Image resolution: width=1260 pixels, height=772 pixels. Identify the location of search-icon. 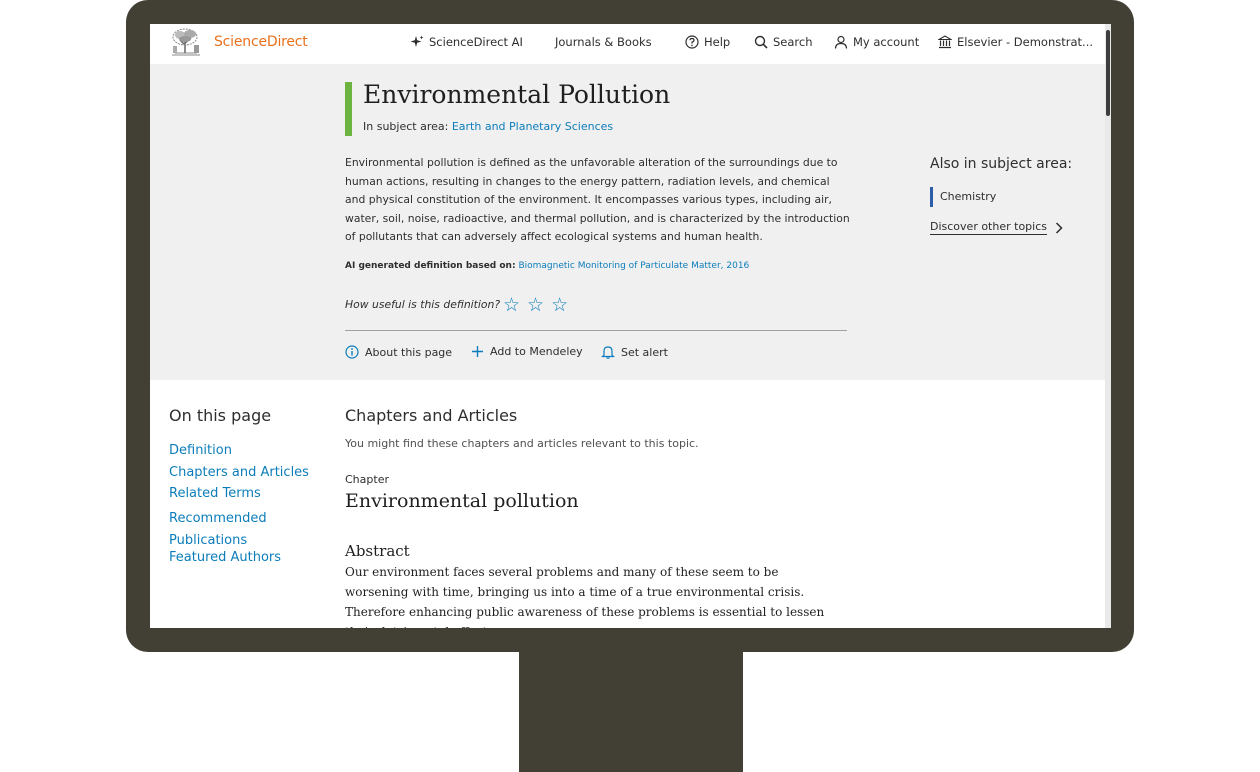
(761, 42).